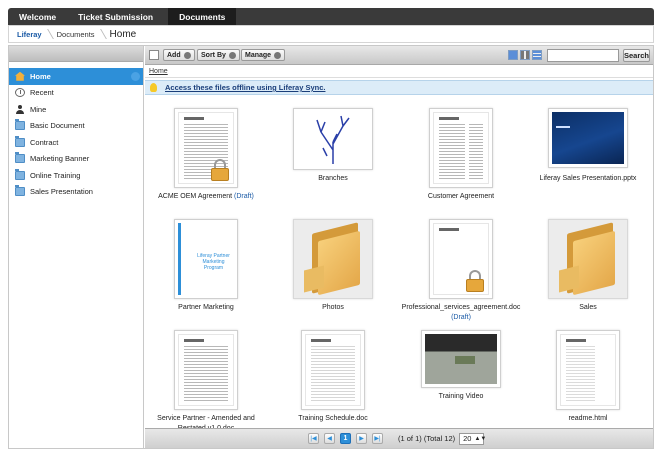 The height and width of the screenshot is (449, 662). What do you see at coordinates (38, 109) in the screenshot?
I see `sidebar-item-label: Mine` at bounding box center [38, 109].